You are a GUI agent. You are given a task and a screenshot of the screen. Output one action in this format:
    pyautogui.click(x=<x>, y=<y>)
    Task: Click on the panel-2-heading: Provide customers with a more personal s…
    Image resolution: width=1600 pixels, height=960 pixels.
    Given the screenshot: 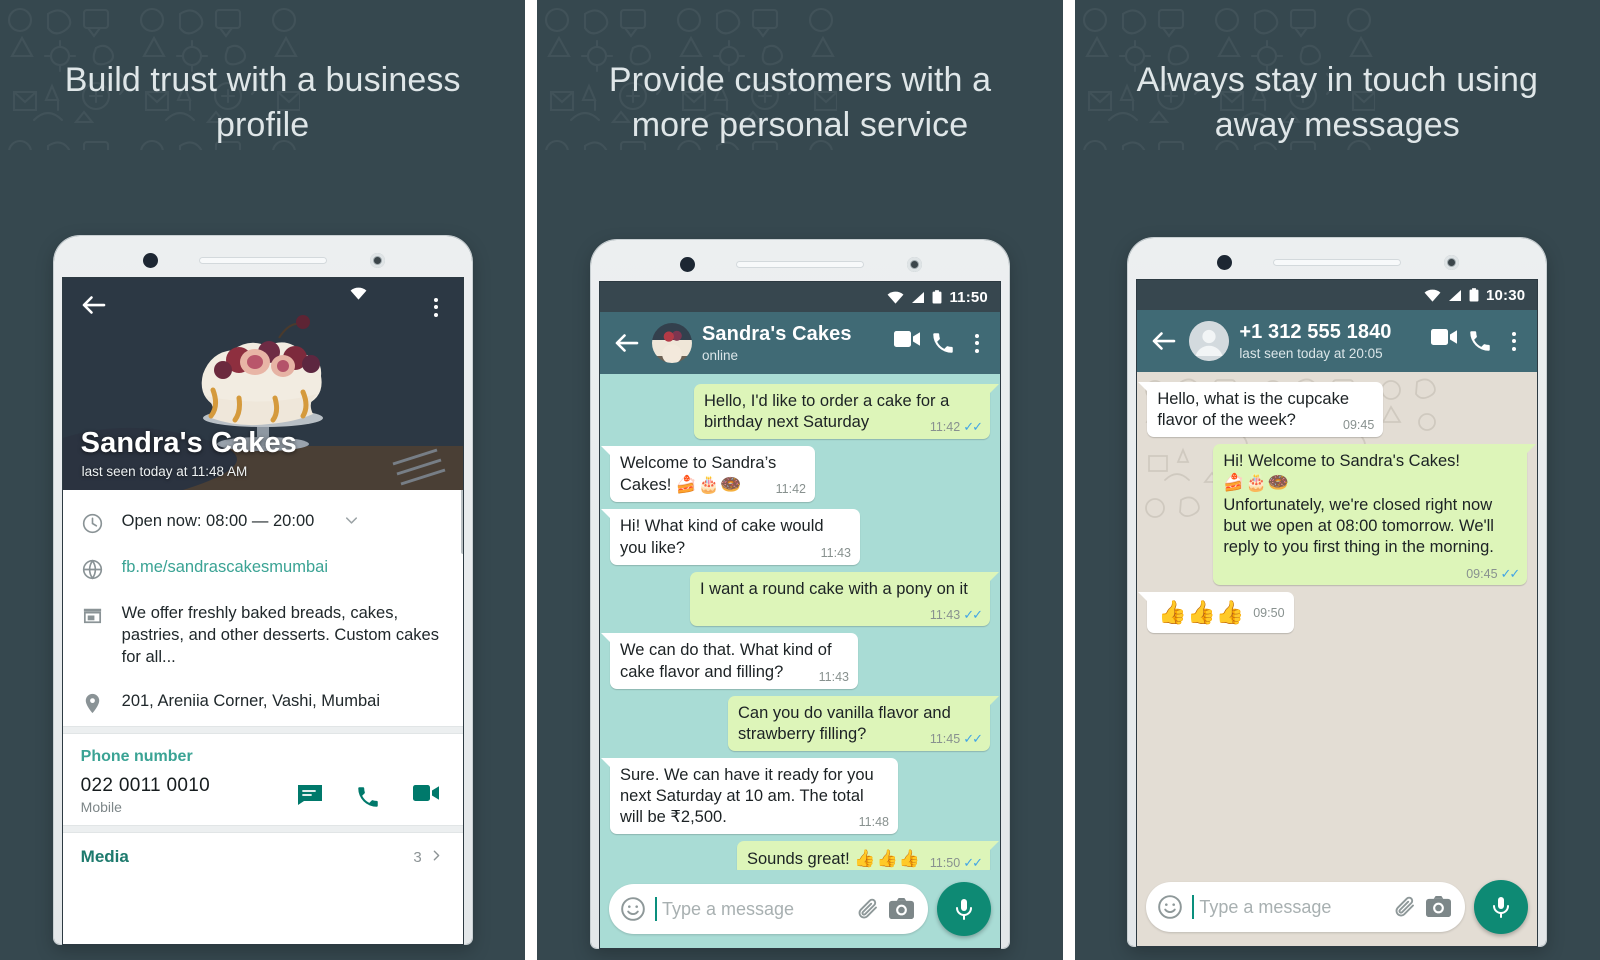 What is the action you would take?
    pyautogui.click(x=800, y=102)
    